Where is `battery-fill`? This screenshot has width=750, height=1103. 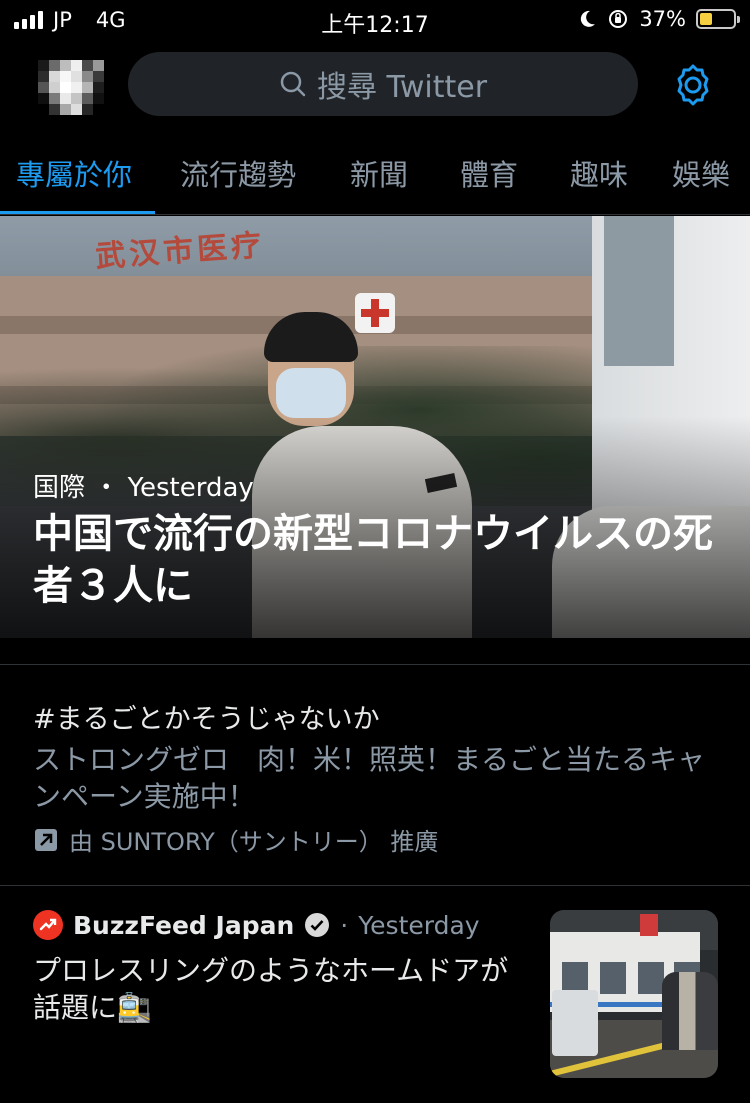
battery-fill is located at coordinates (706, 19).